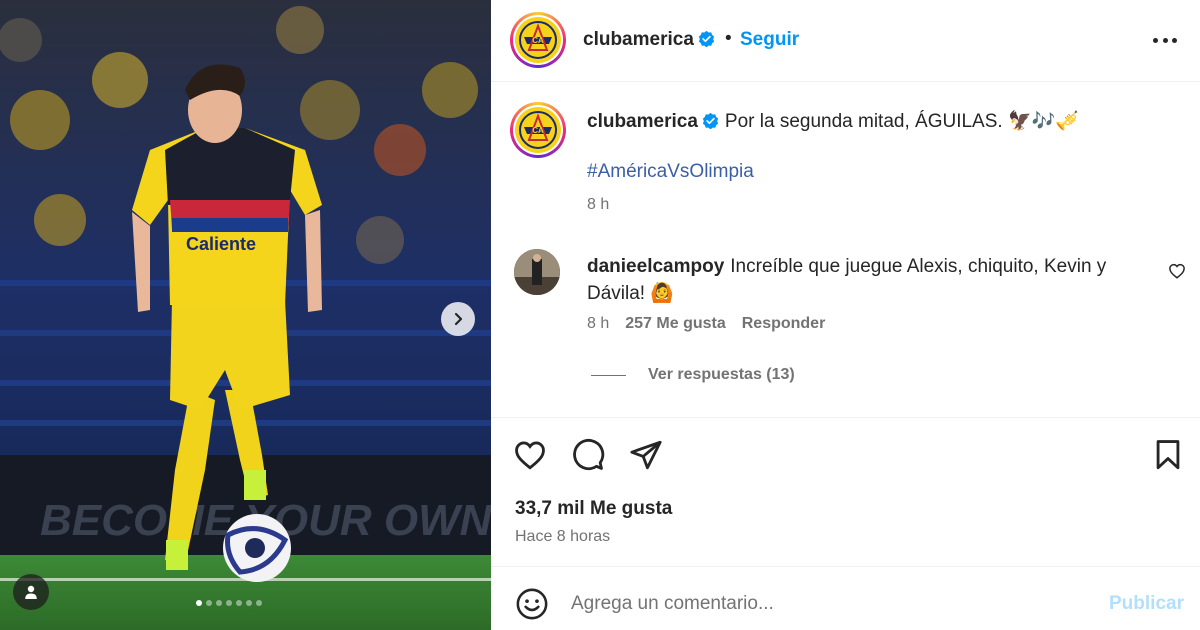  Describe the element at coordinates (769, 40) in the screenshot. I see `follow-button: Seguir` at that location.